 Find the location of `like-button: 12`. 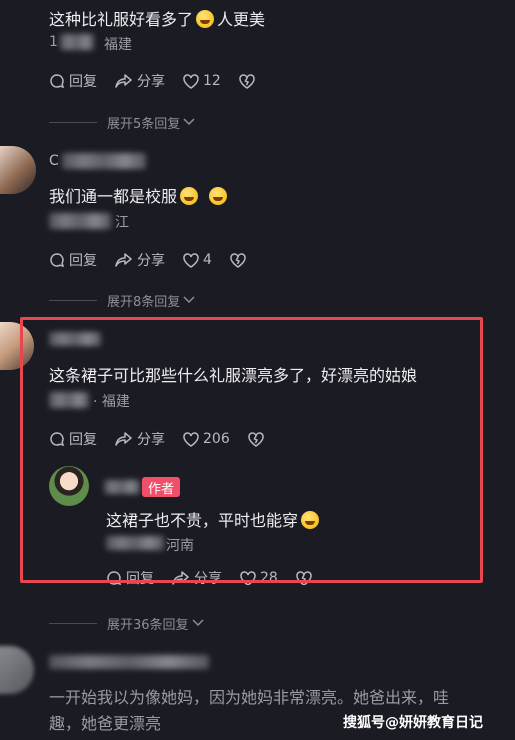

like-button: 12 is located at coordinates (202, 81).